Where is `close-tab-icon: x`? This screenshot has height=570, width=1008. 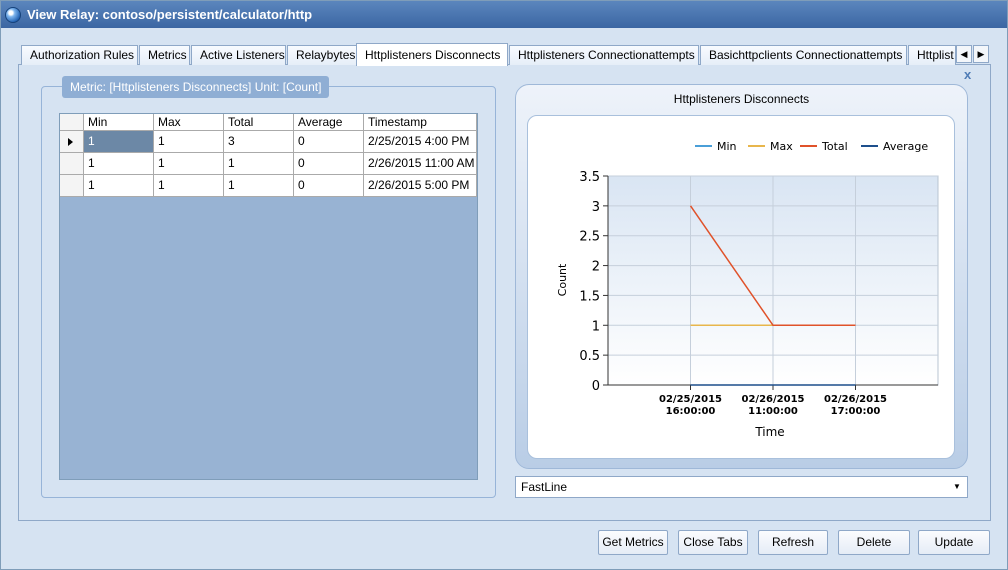 close-tab-icon: x is located at coordinates (967, 74).